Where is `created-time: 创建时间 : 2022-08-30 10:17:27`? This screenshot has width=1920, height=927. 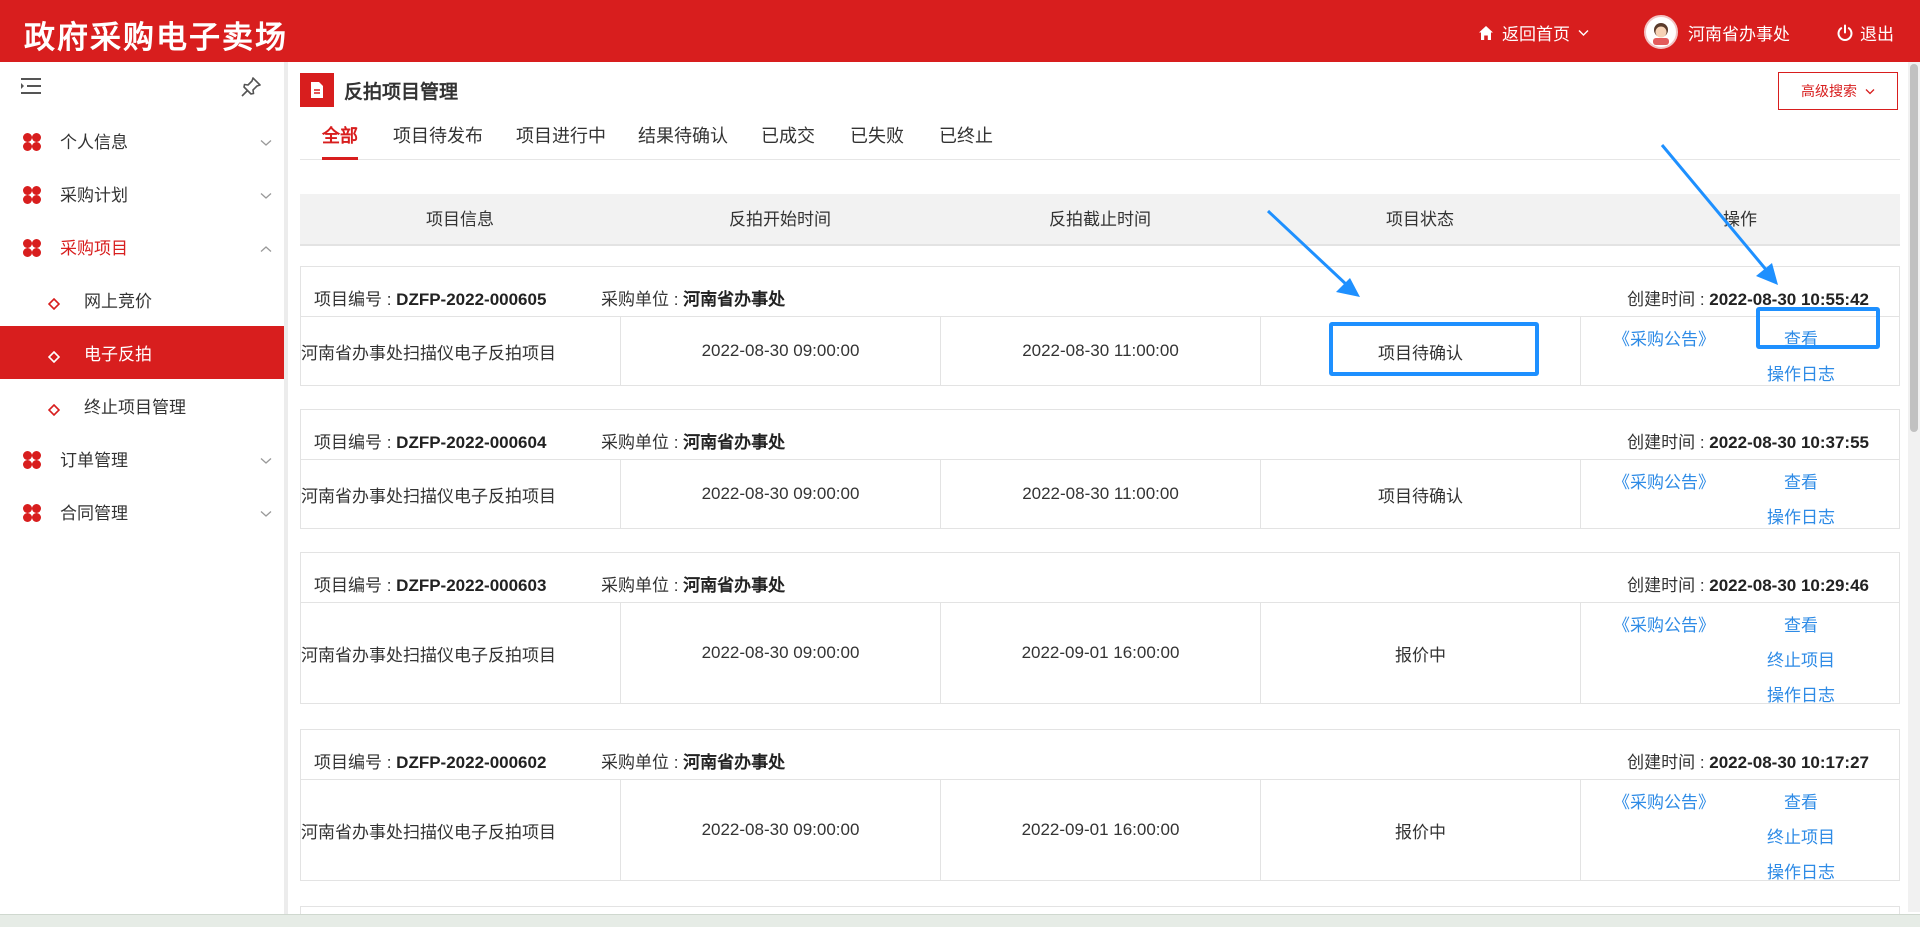 created-time: 创建时间 : 2022-08-30 10:17:27 is located at coordinates (1748, 762).